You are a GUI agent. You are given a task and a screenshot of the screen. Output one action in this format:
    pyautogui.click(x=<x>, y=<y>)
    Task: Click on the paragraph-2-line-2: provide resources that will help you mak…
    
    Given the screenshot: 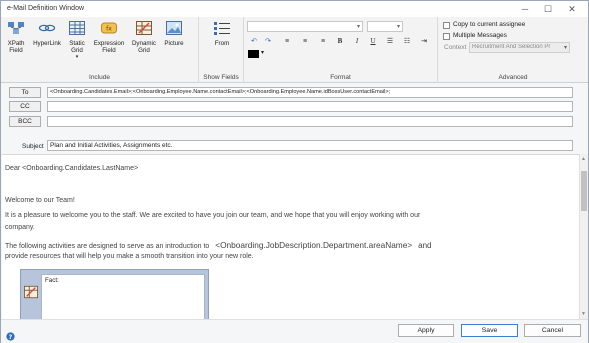 What is the action you would take?
    pyautogui.click(x=129, y=256)
    